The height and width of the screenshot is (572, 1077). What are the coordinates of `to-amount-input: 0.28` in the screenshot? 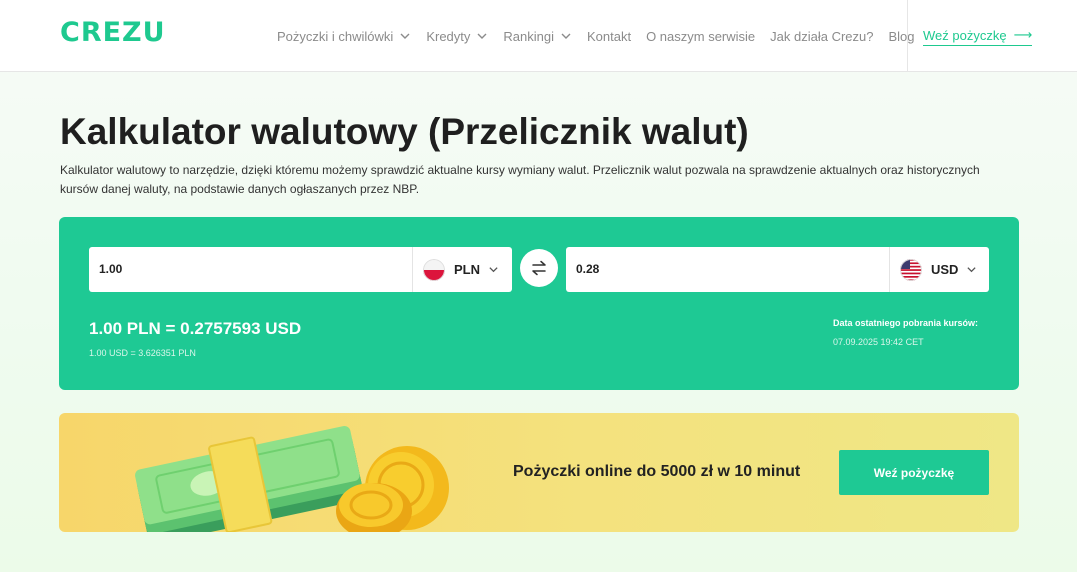 It's located at (587, 269).